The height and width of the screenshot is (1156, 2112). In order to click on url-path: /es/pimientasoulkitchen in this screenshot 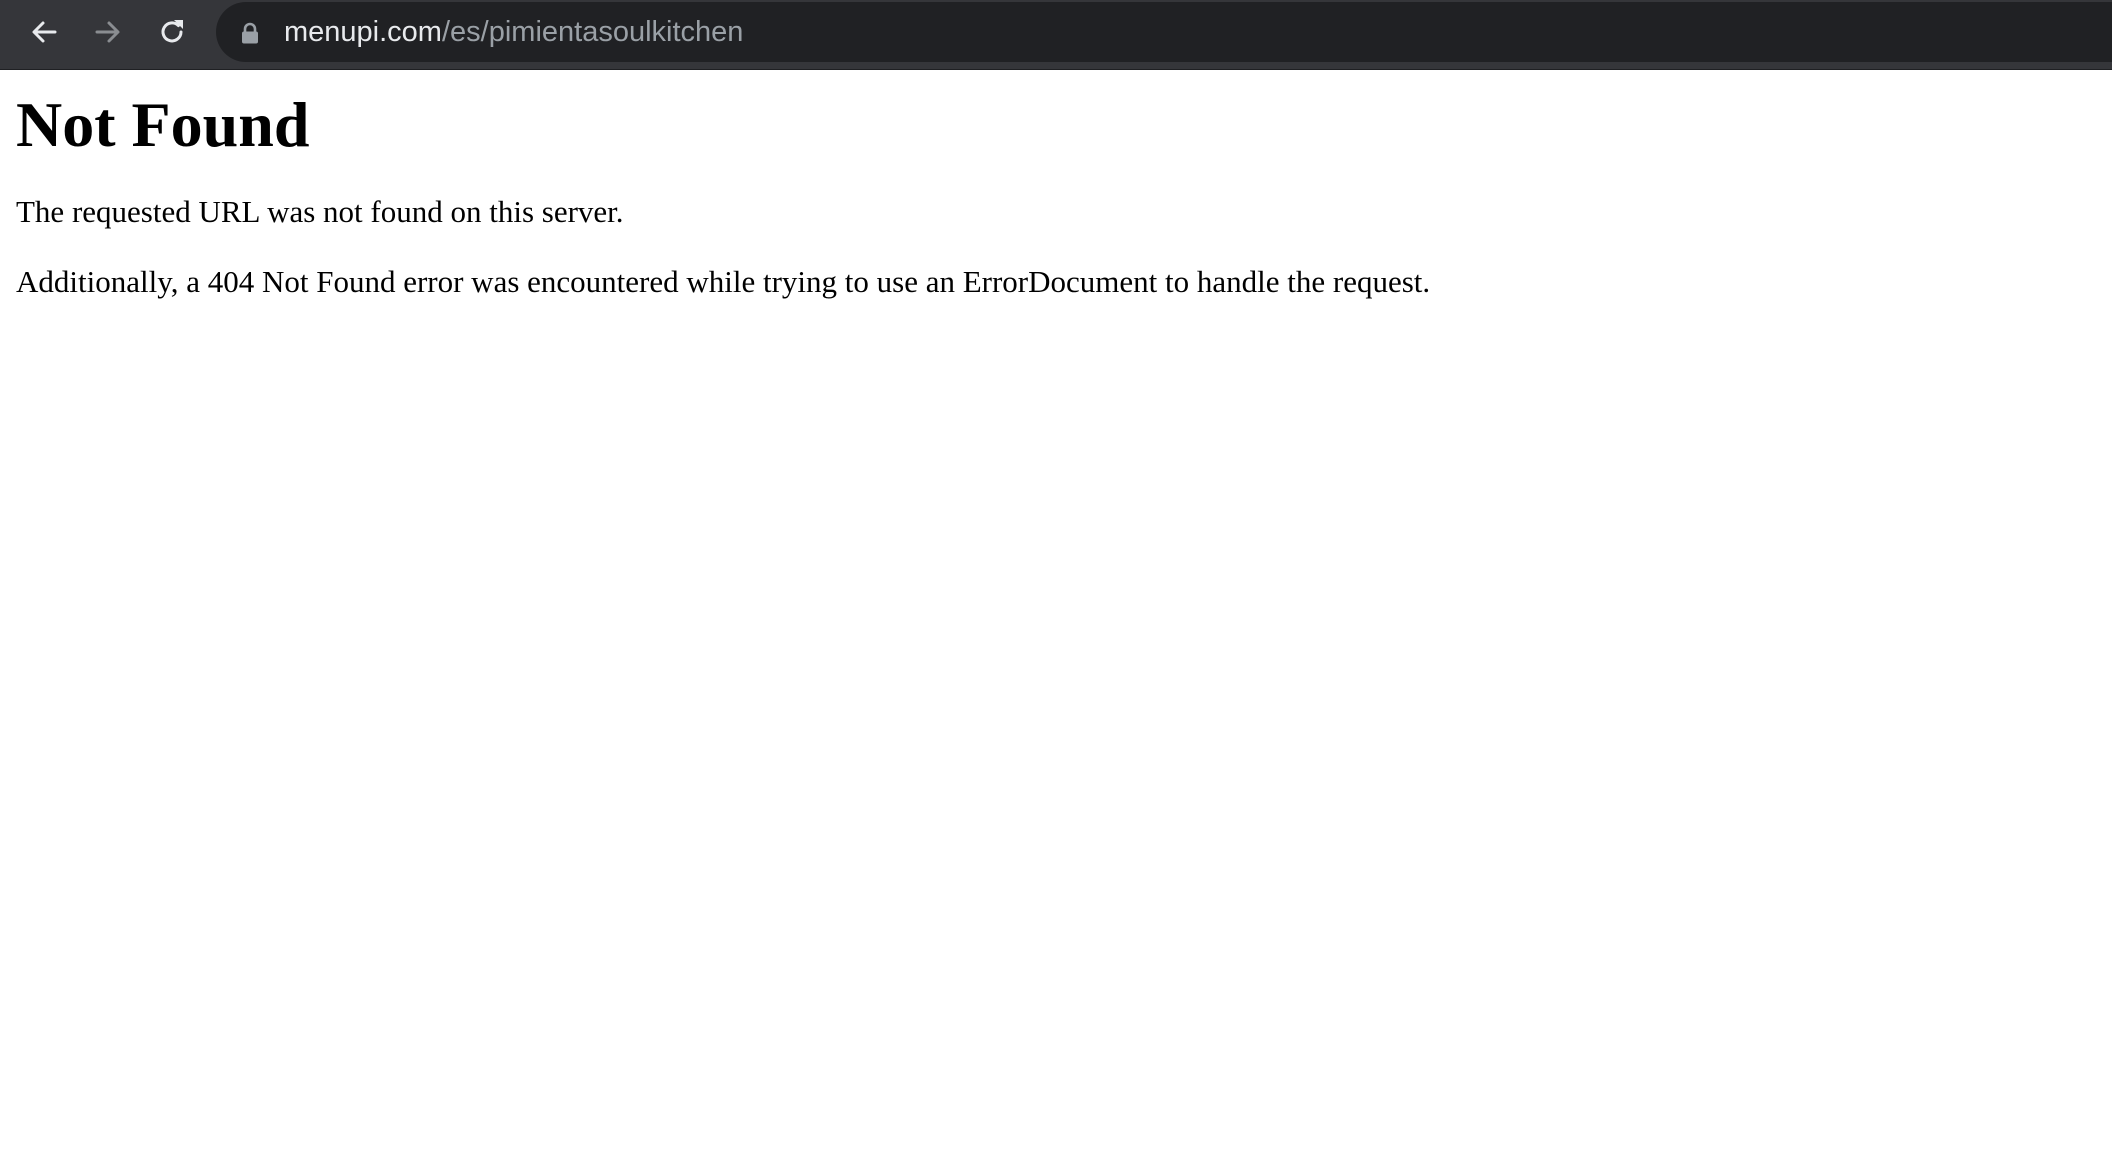, I will do `click(592, 32)`.